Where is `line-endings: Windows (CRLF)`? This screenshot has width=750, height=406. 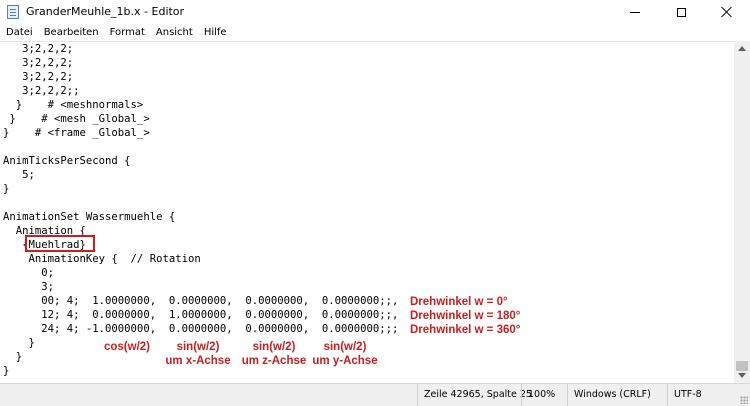 line-endings: Windows (CRLF) is located at coordinates (617, 395).